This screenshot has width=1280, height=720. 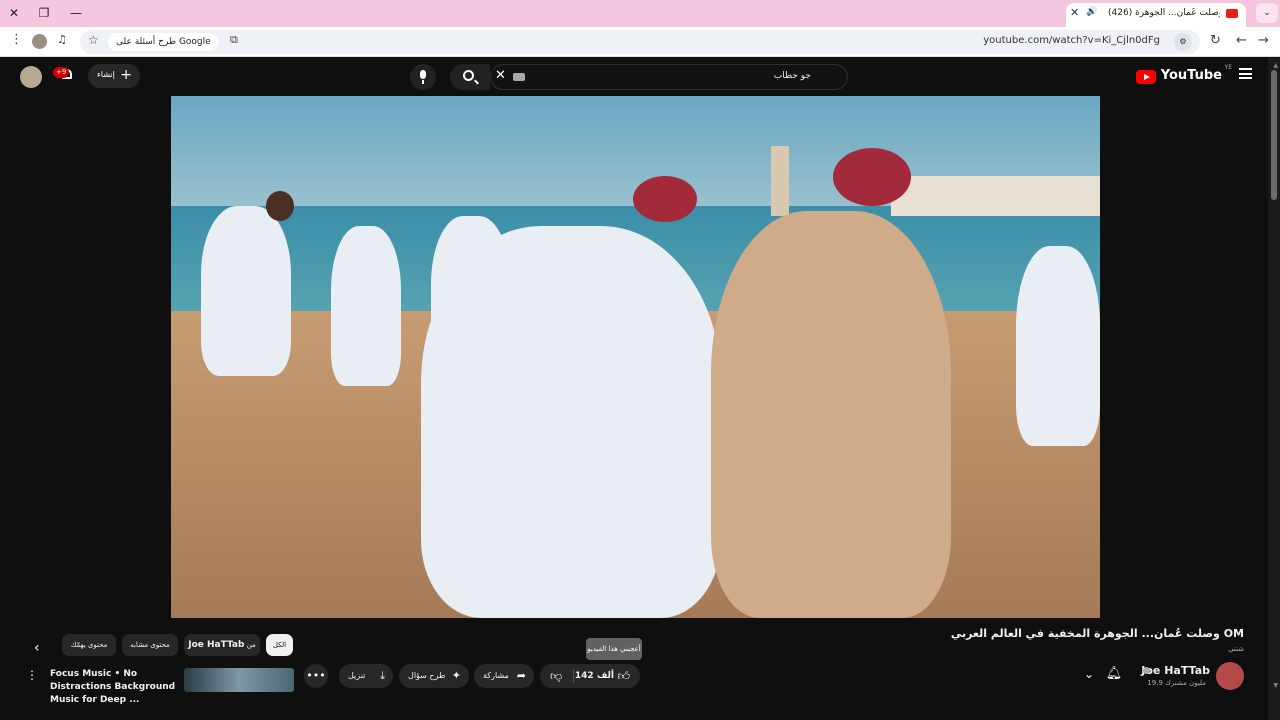 What do you see at coordinates (500, 75) in the screenshot?
I see `clear-search-icon: ✕` at bounding box center [500, 75].